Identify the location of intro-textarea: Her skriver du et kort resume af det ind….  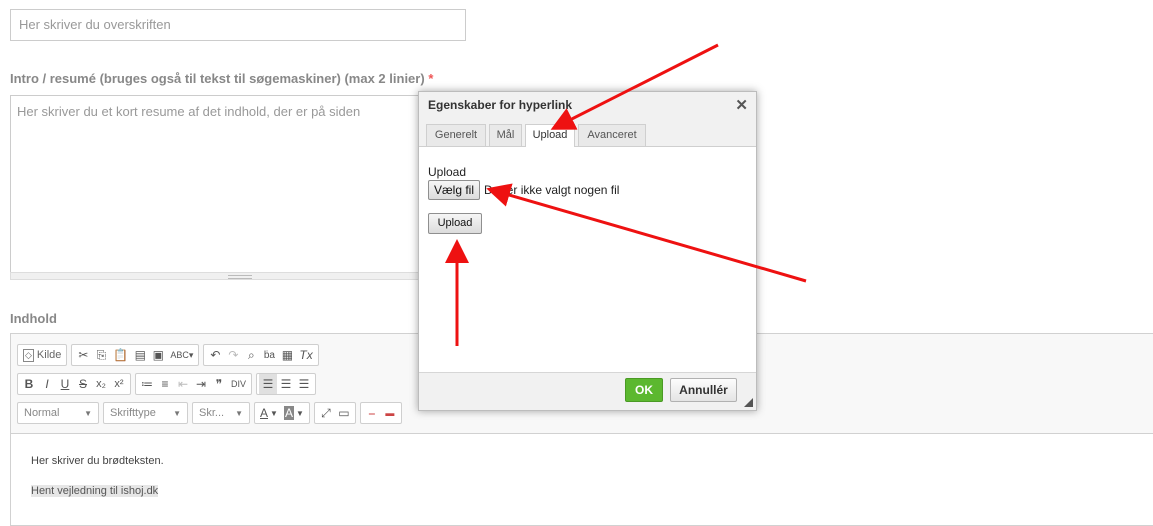
(235, 184).